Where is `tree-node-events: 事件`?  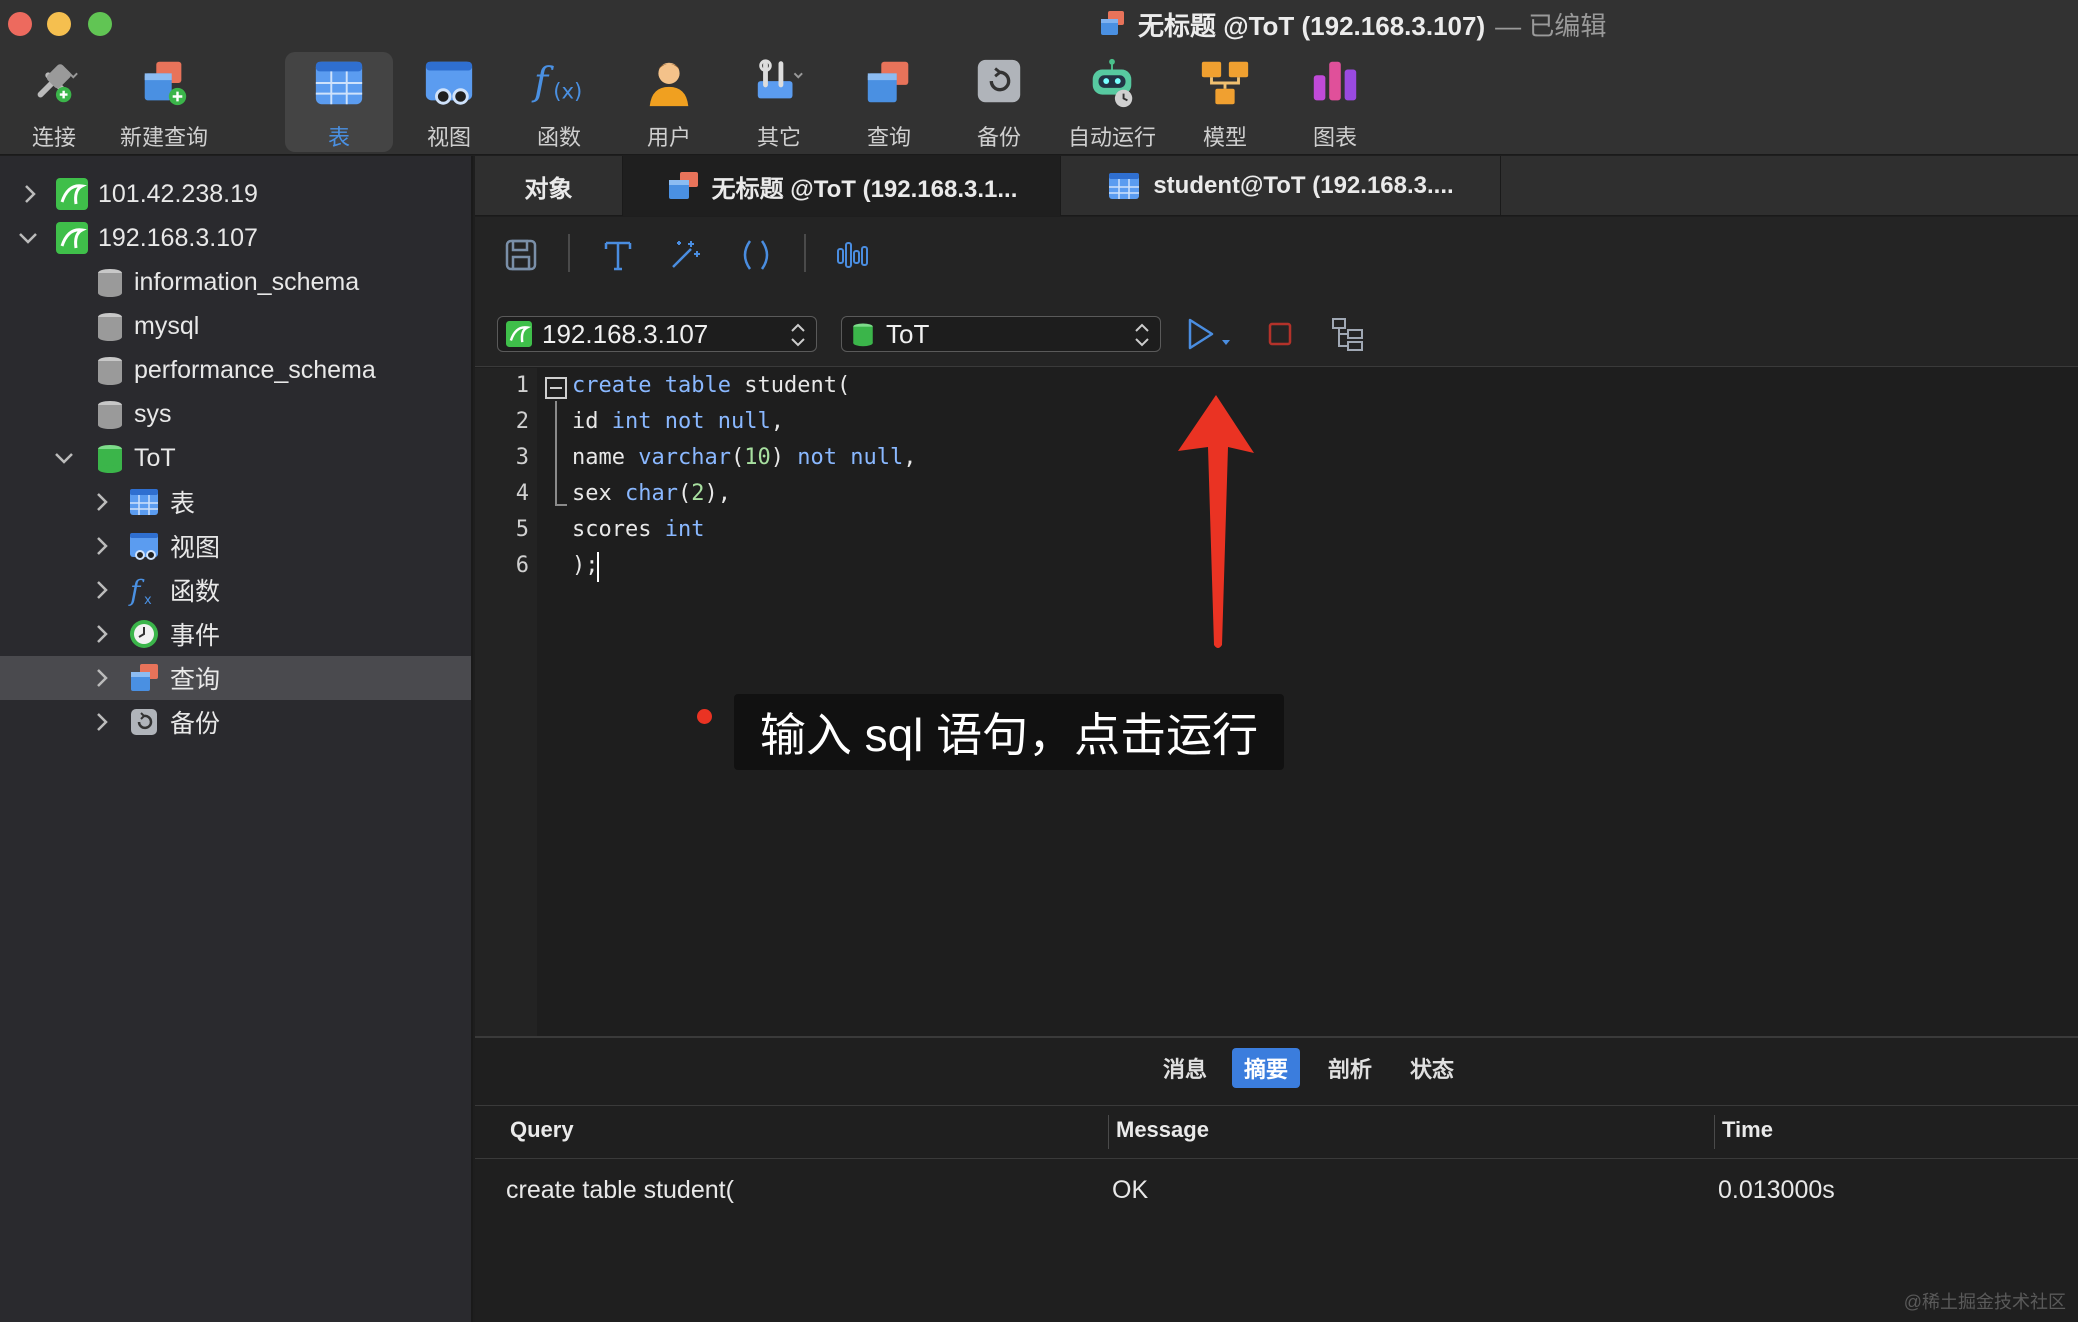 tree-node-events: 事件 is located at coordinates (235, 634).